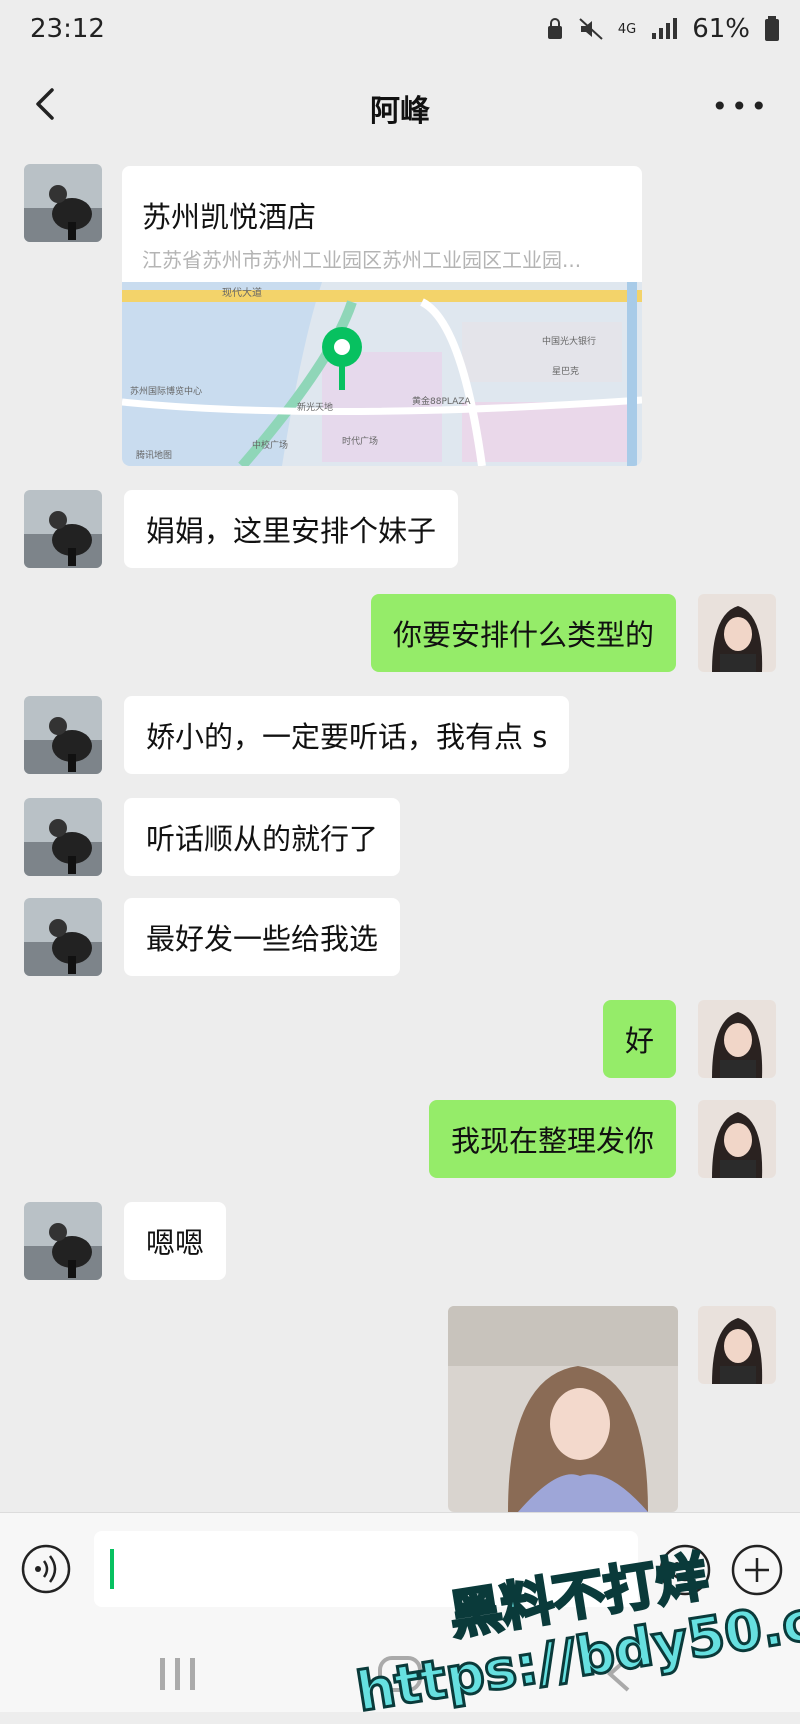 Image resolution: width=800 pixels, height=1724 pixels. Describe the element at coordinates (347, 735) in the screenshot. I see `message-bubble: 娇小的，一定要听话，我有点 s` at that location.